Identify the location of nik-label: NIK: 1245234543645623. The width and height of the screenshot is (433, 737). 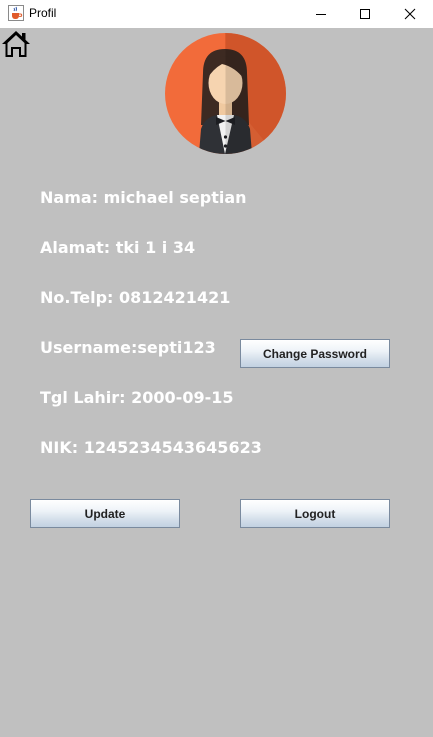
(151, 447).